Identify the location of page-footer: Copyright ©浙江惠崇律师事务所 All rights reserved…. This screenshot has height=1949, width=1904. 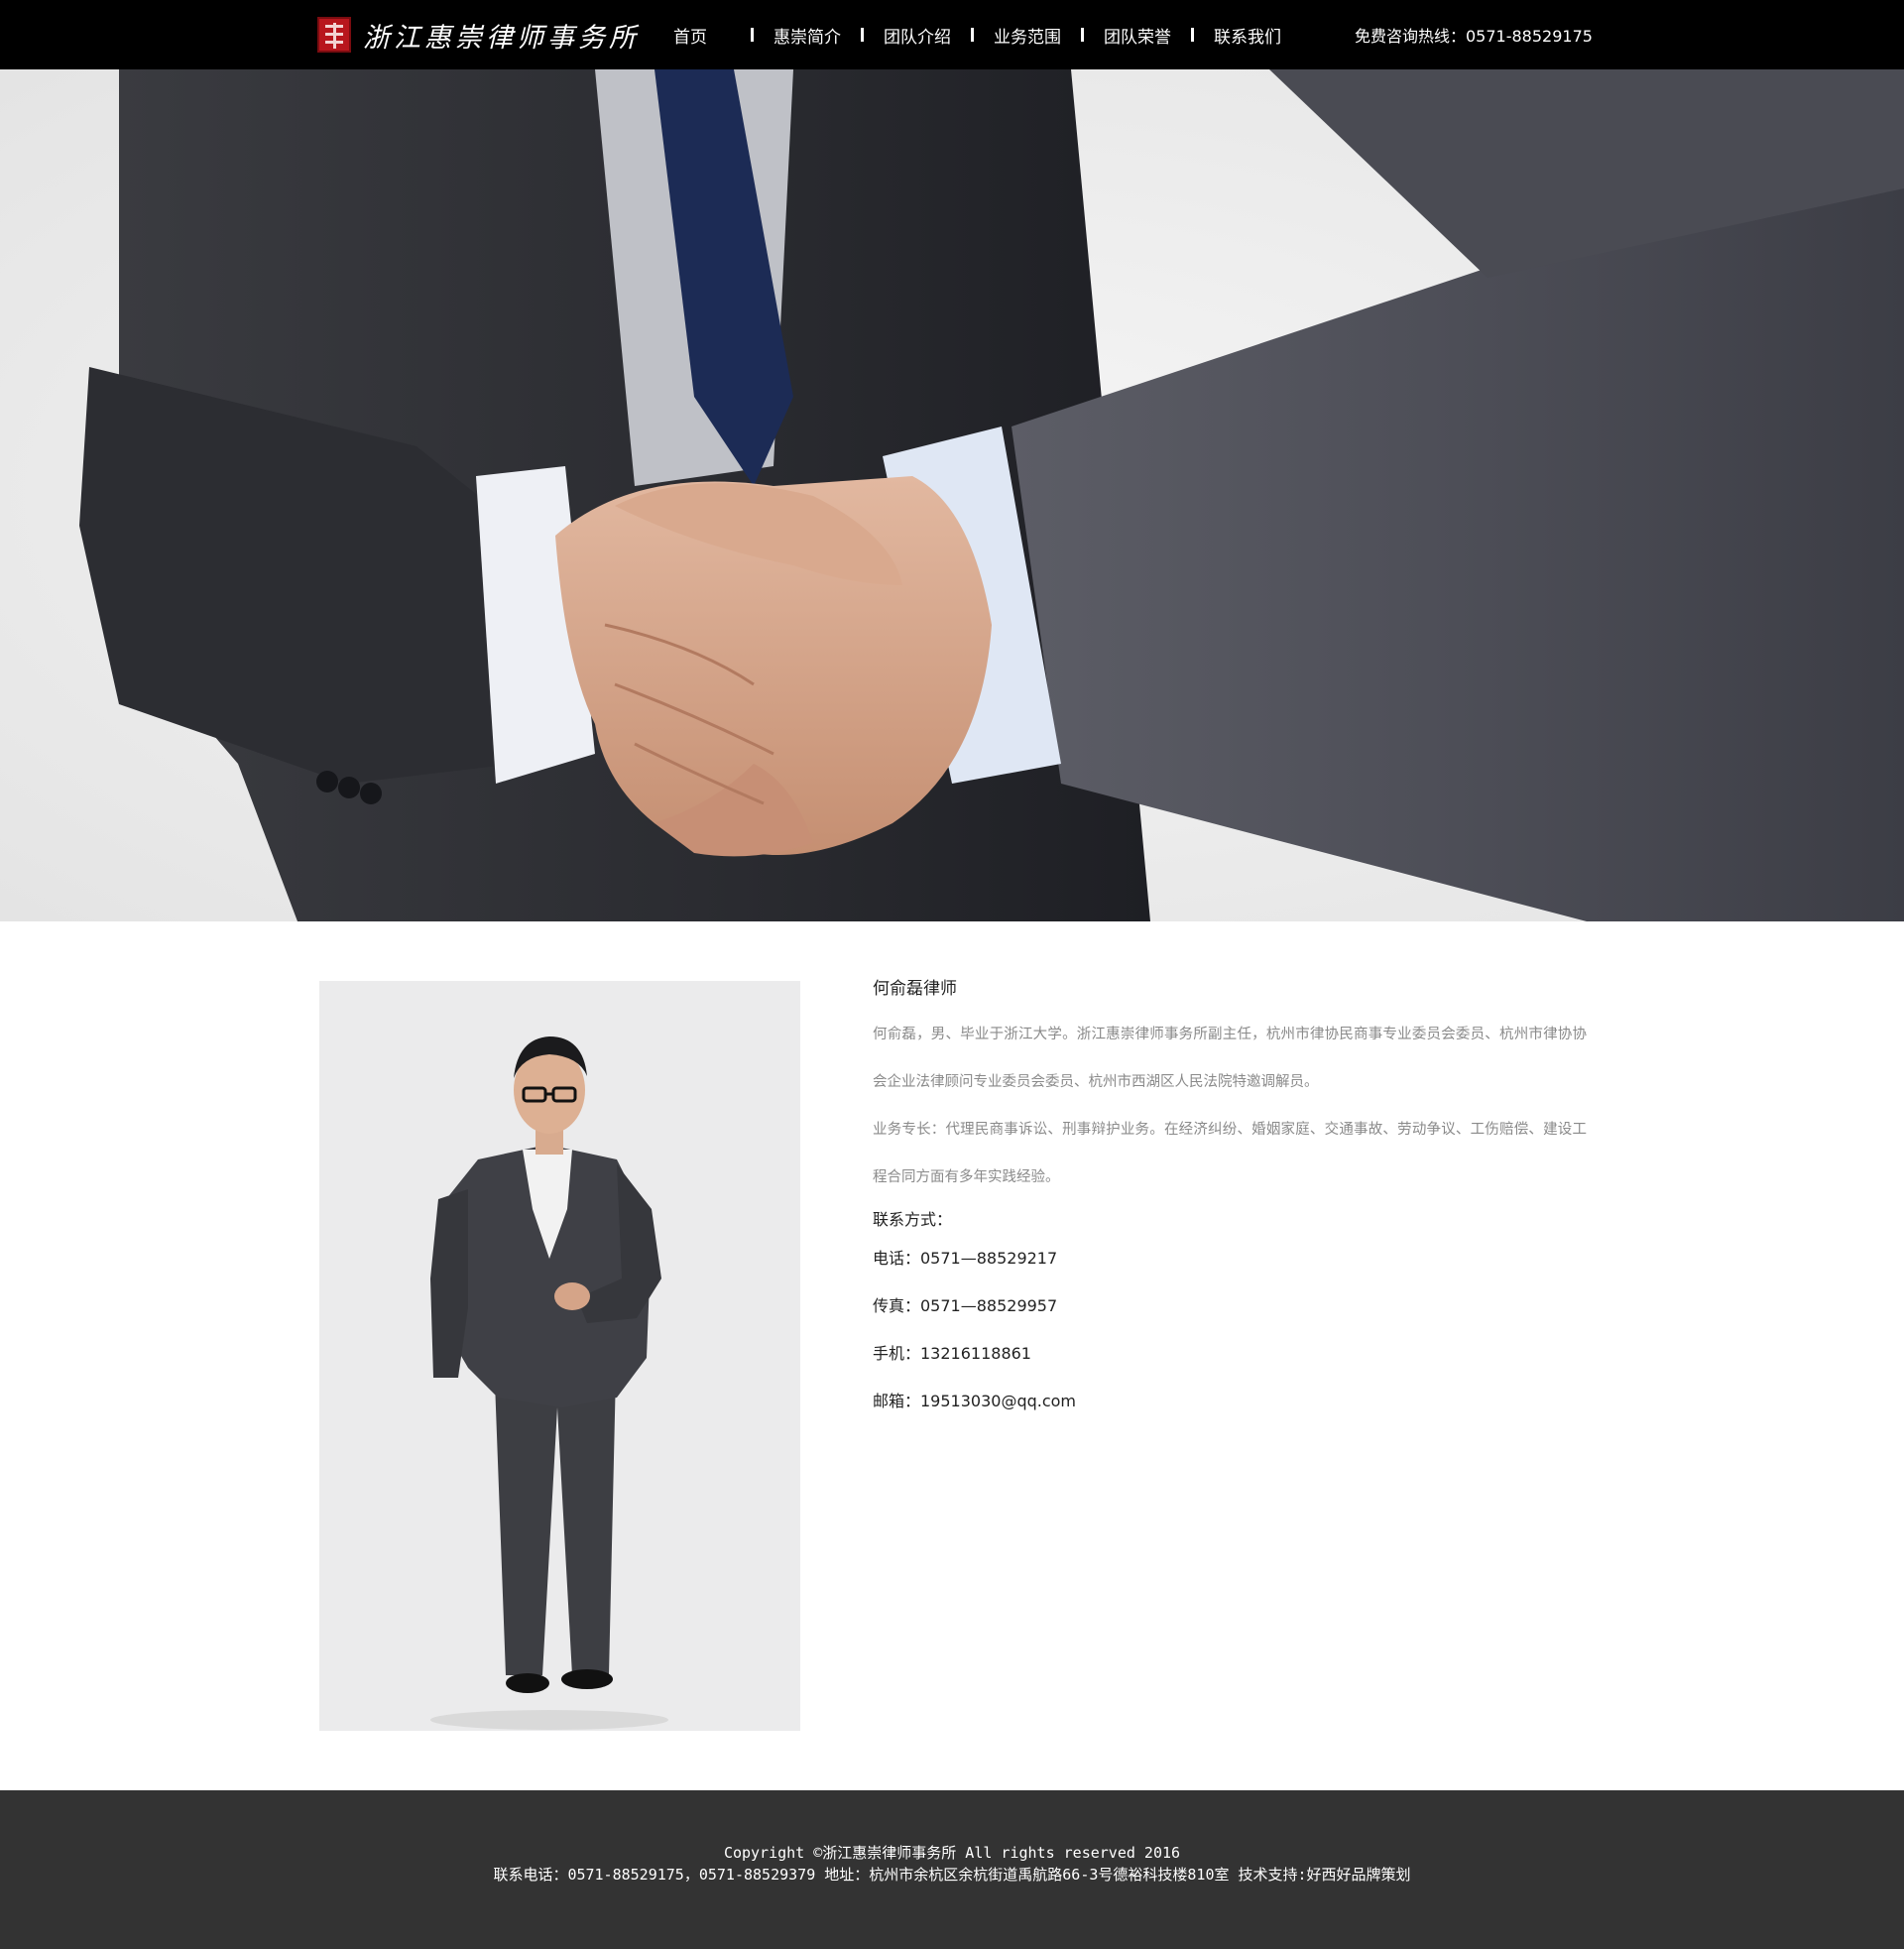
(952, 1870).